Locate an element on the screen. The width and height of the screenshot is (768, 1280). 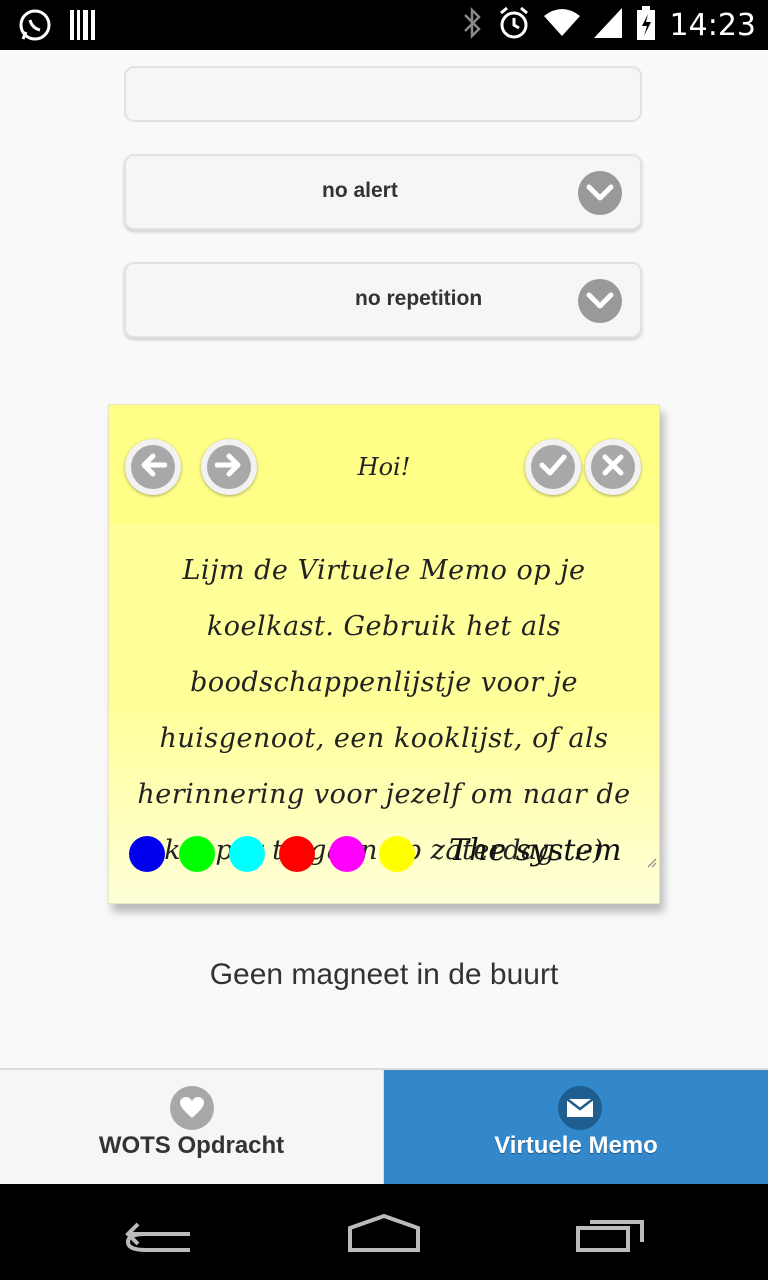
navigation-bar is located at coordinates (384, 1232).